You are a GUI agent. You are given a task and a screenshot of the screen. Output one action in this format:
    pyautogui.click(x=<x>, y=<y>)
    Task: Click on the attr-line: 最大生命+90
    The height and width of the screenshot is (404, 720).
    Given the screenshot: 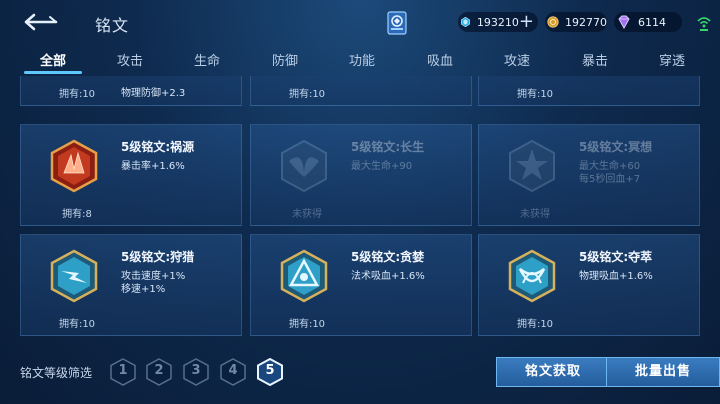 What is the action you would take?
    pyautogui.click(x=382, y=166)
    